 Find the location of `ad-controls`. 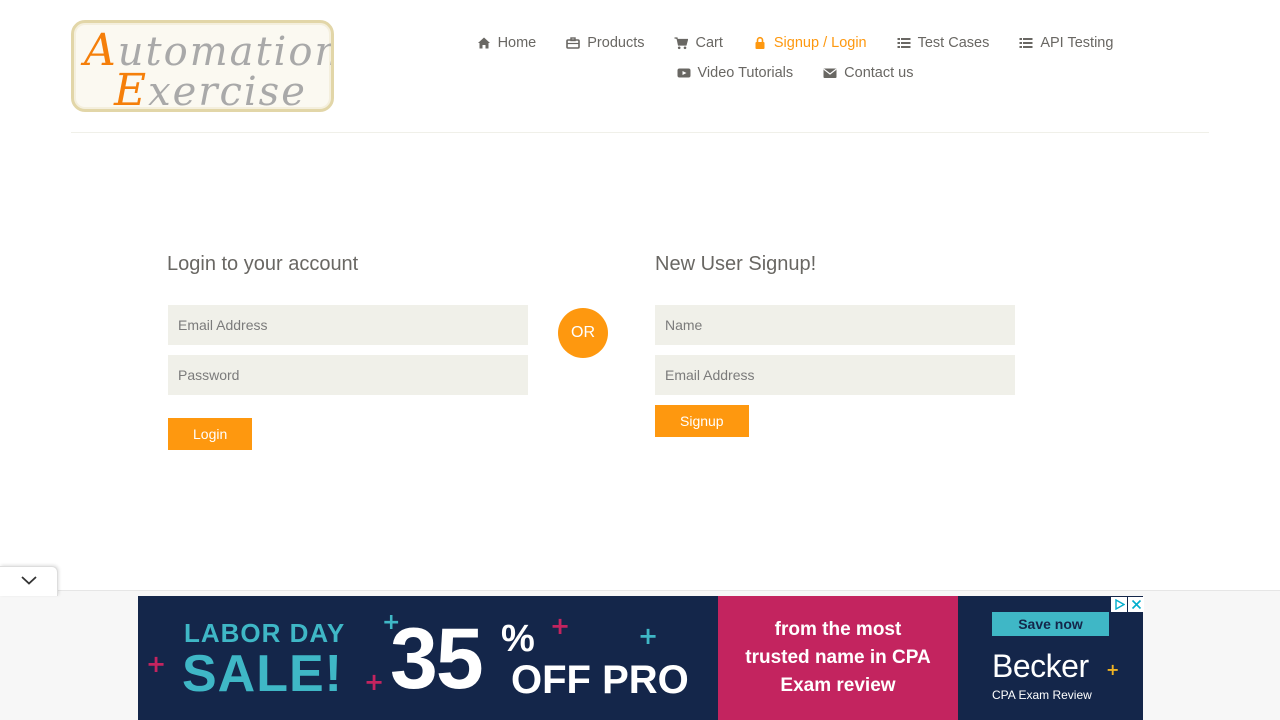

ad-controls is located at coordinates (1127, 604).